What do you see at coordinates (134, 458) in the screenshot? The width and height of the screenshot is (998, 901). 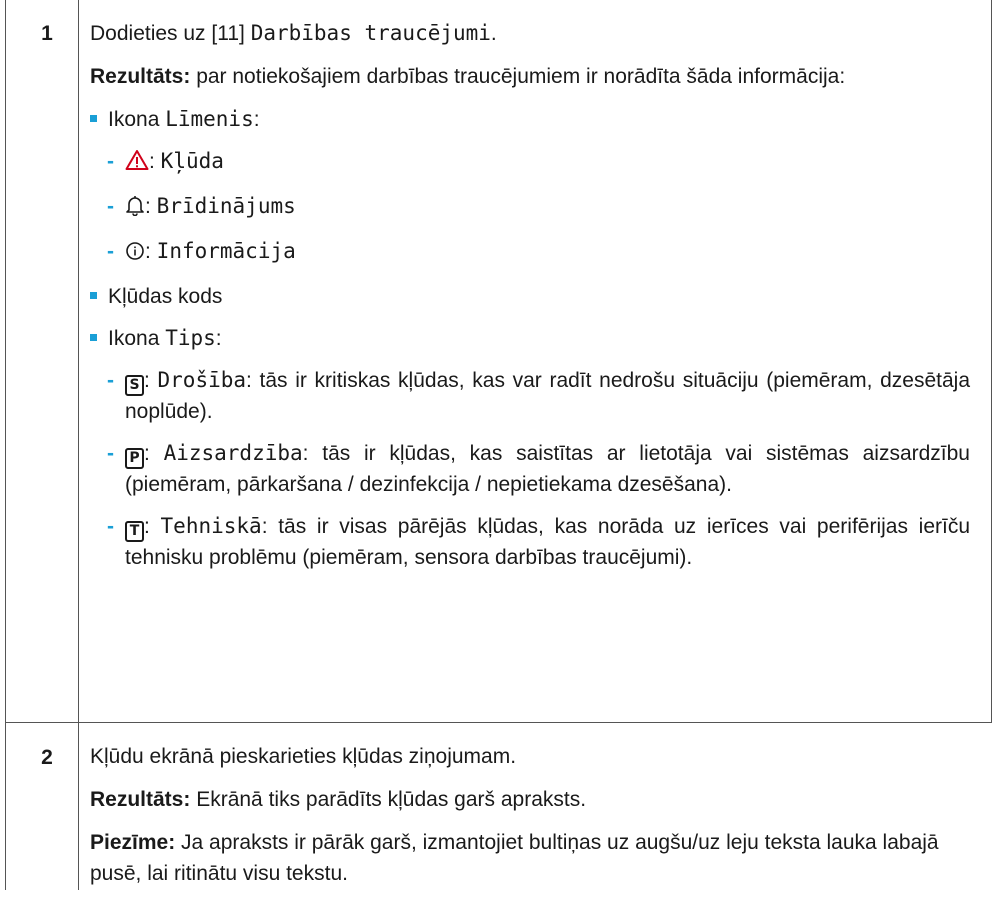 I see `protection-p-icon: P` at bounding box center [134, 458].